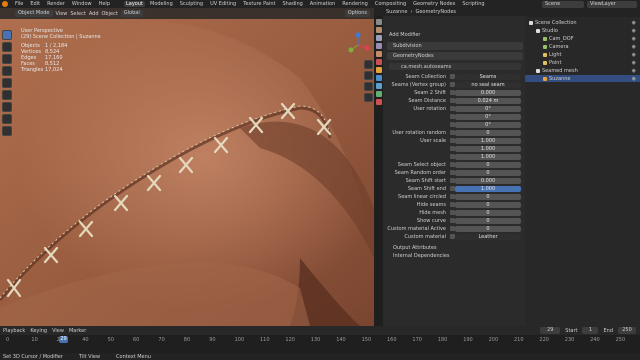 This screenshot has width=640, height=360. What do you see at coordinates (627, 330) in the screenshot?
I see `end-frame-field: 250` at bounding box center [627, 330].